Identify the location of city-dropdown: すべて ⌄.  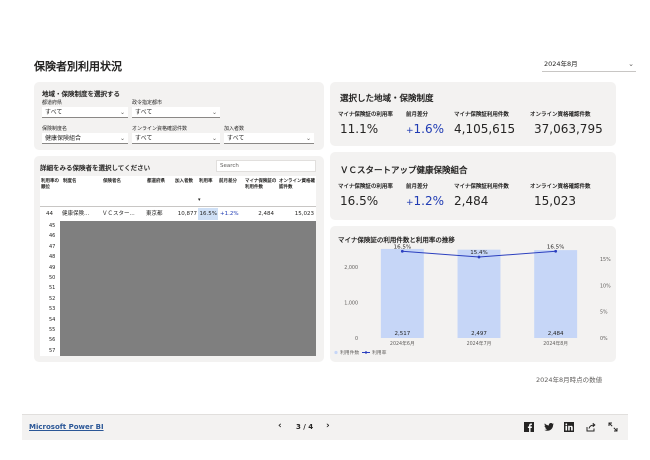
(176, 112).